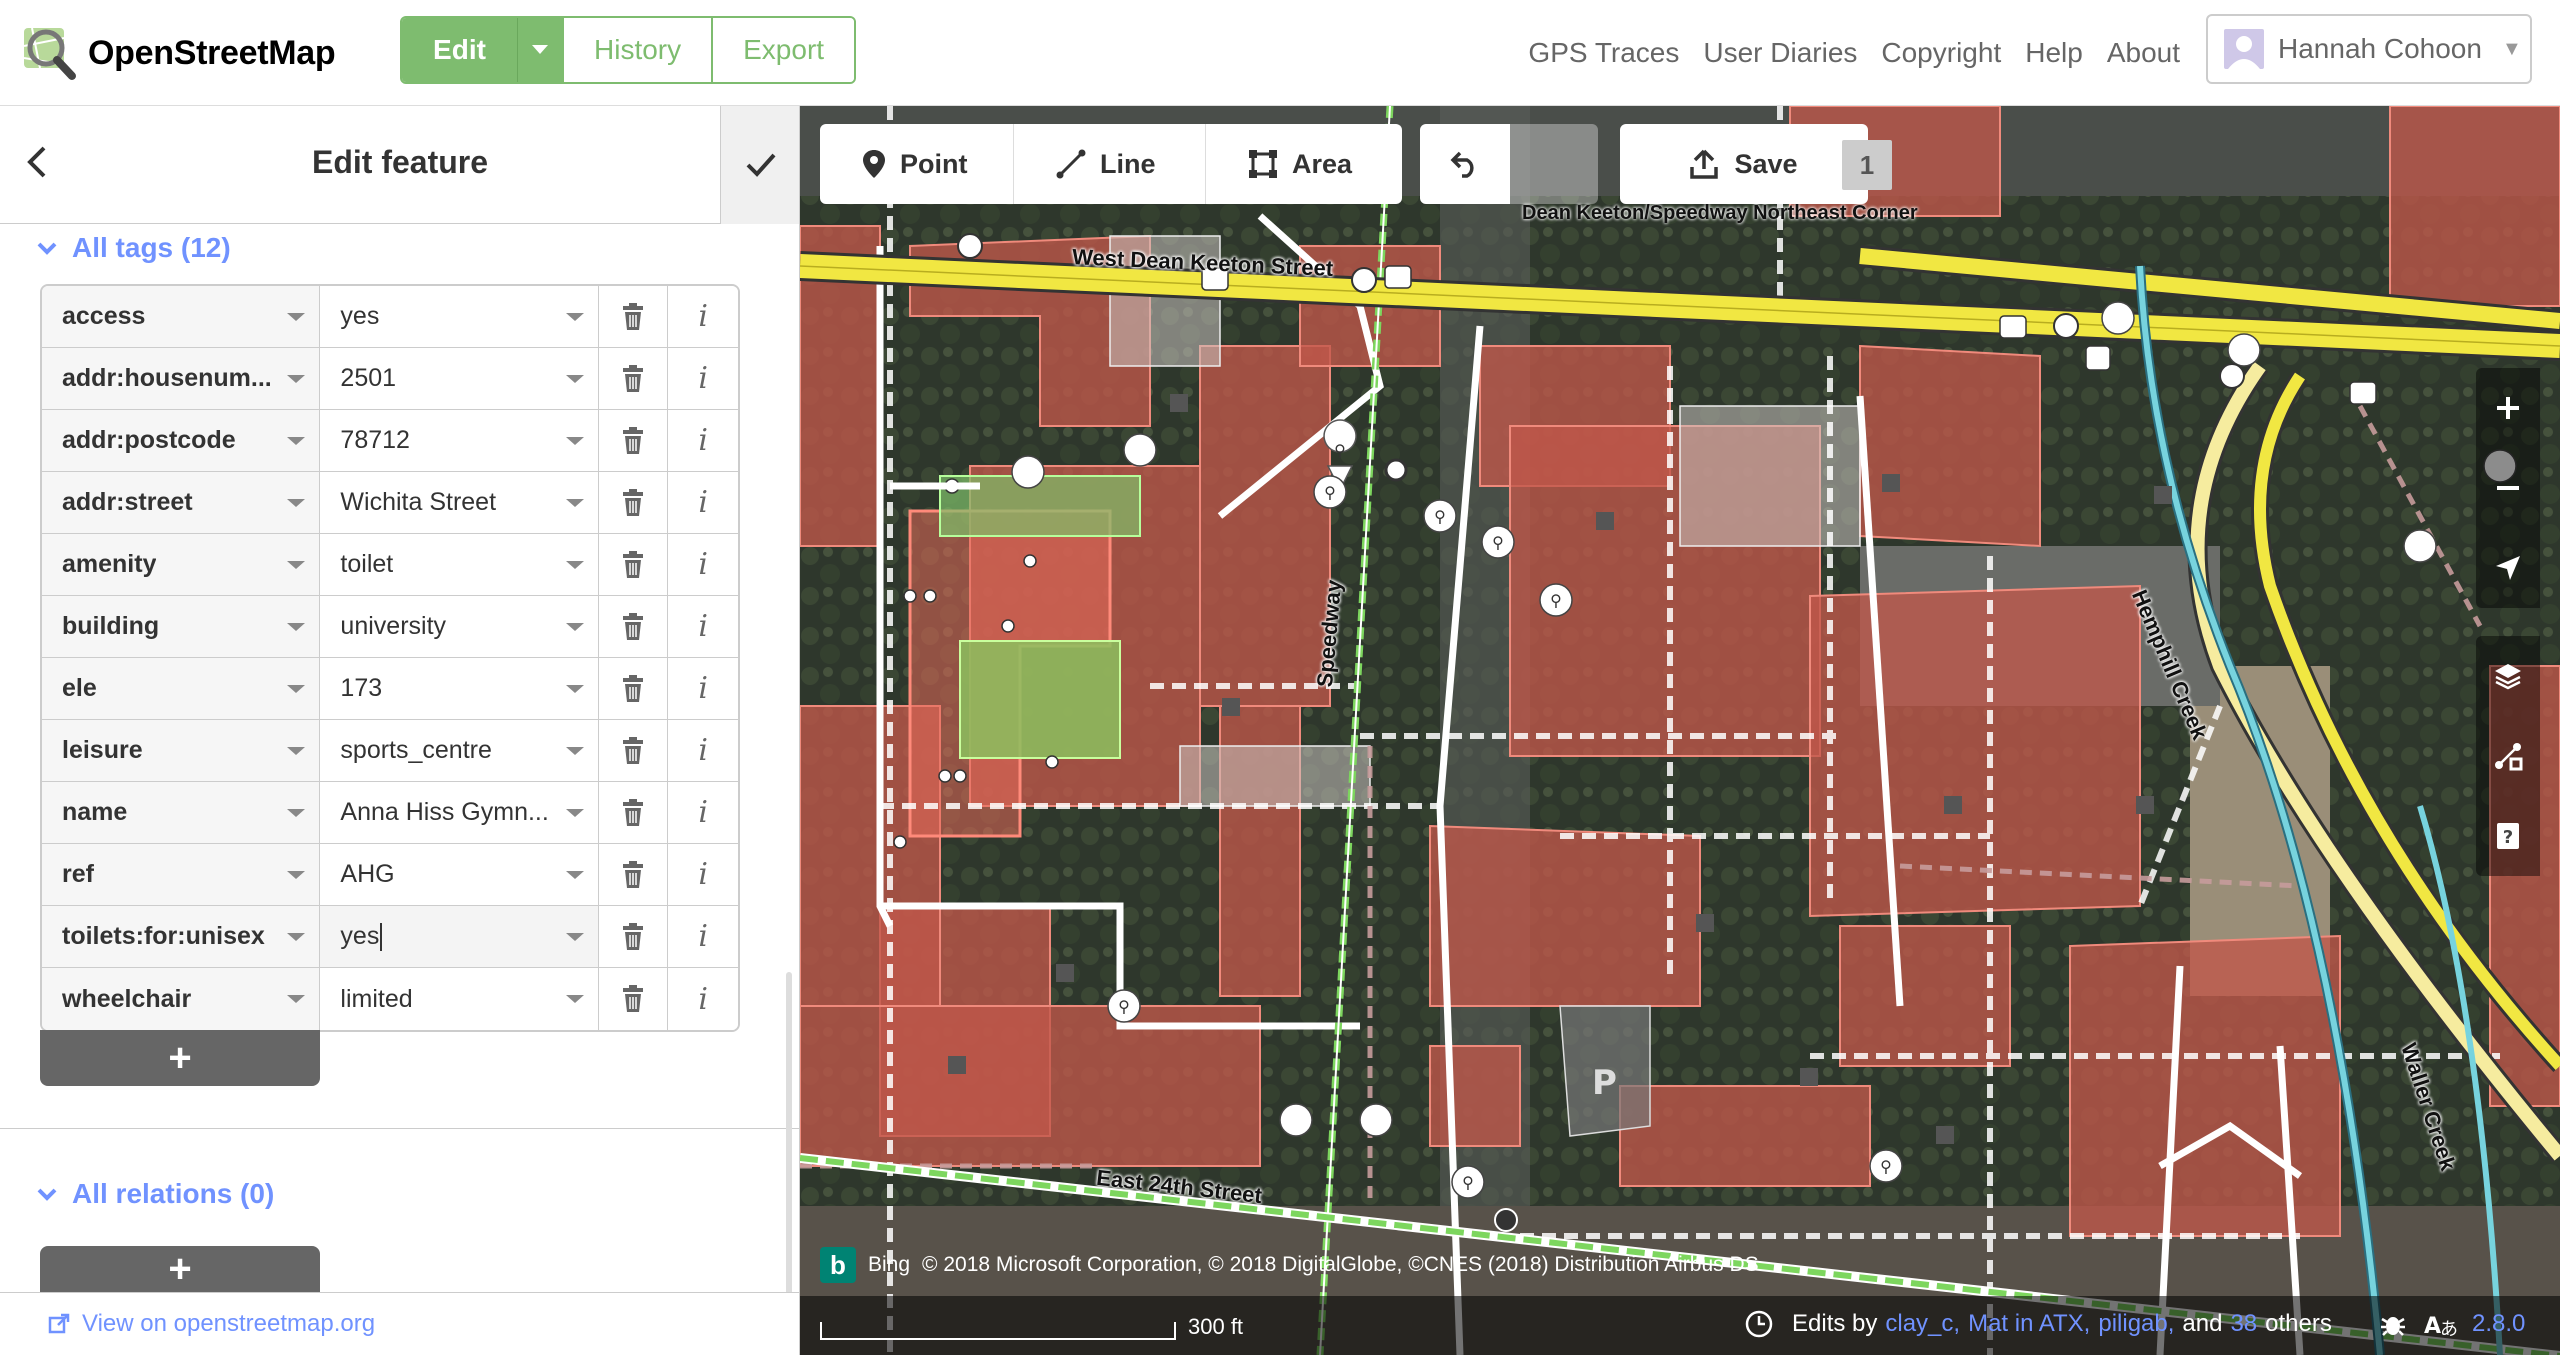 The height and width of the screenshot is (1355, 2560). Describe the element at coordinates (180, 1269) in the screenshot. I see `add-relation-button: +` at that location.